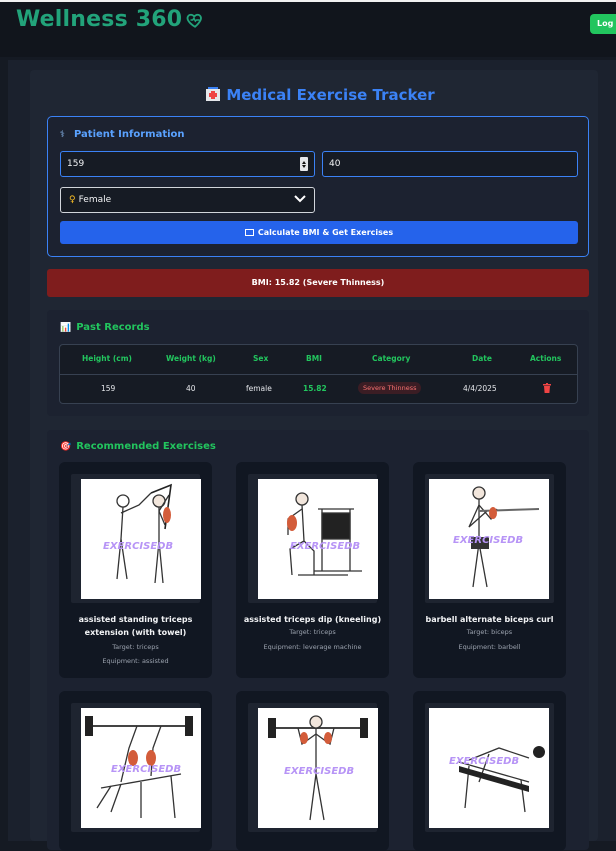 This screenshot has height=851, width=616. I want to click on bench-press-illustration: EXERCISEDB, so click(139, 767).